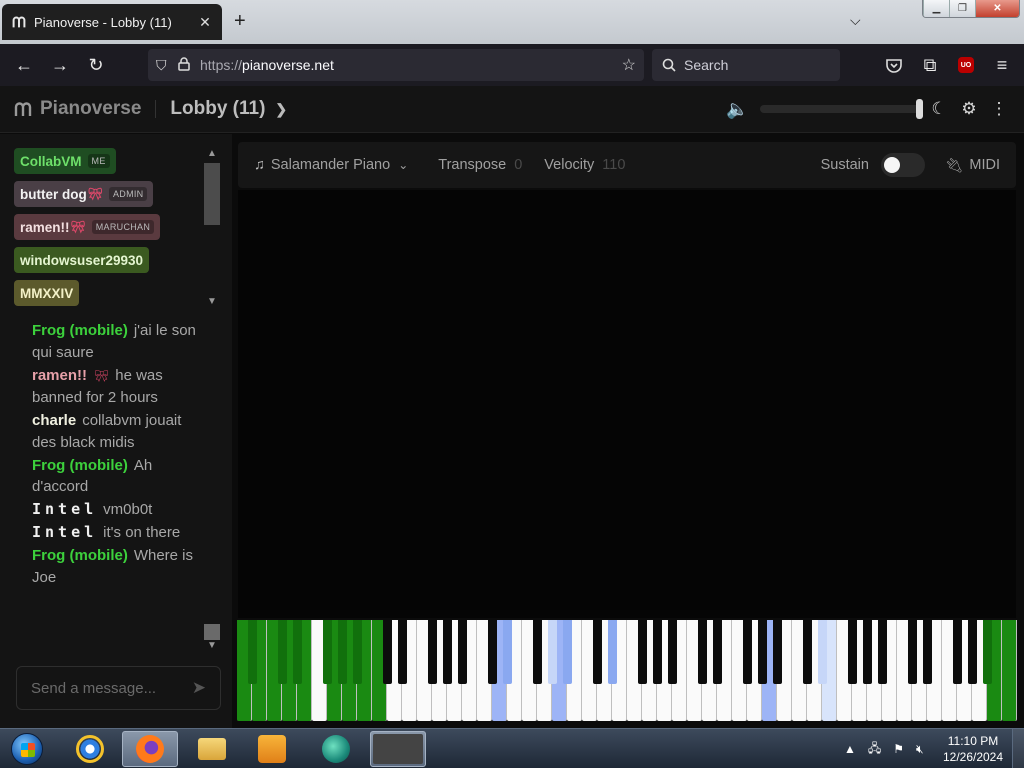  Describe the element at coordinates (962, 8) in the screenshot. I see `maximize-icon: ❐` at that location.